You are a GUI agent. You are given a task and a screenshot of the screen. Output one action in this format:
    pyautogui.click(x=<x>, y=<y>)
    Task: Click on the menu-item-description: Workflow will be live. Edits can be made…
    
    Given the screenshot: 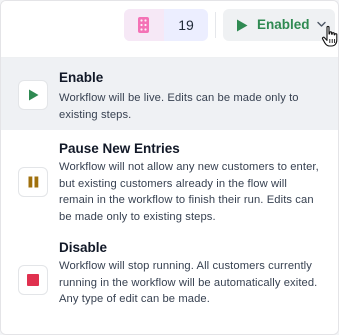 What is the action you would take?
    pyautogui.click(x=179, y=106)
    